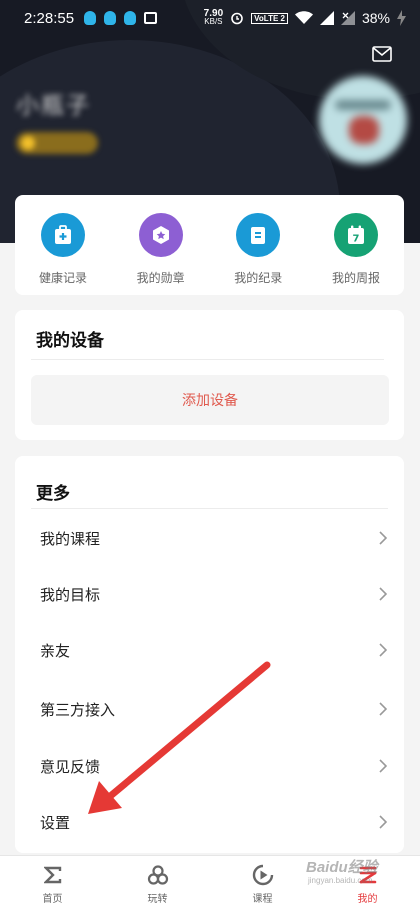 Image resolution: width=420 pixels, height=905 pixels. I want to click on status-time: 2:28:55, so click(49, 18).